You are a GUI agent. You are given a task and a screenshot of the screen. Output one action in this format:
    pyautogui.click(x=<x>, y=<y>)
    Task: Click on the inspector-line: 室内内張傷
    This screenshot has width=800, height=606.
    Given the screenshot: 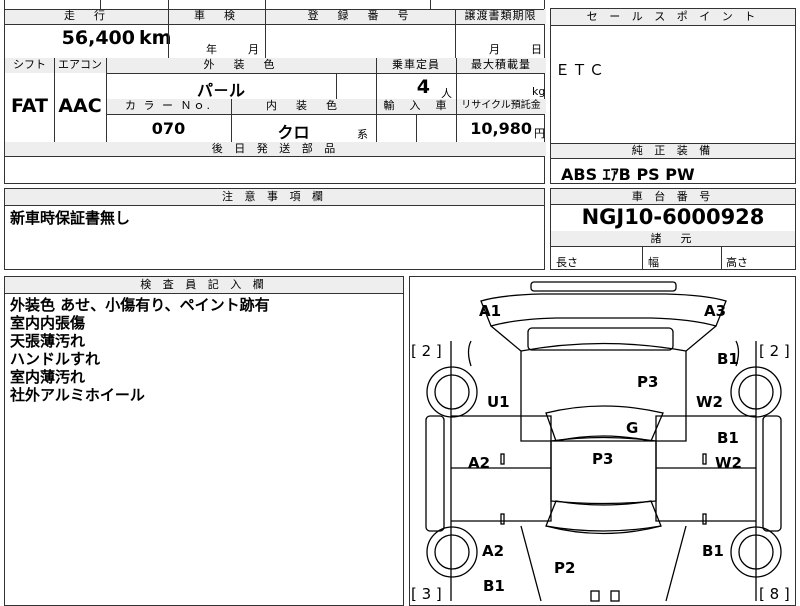 What is the action you would take?
    pyautogui.click(x=48, y=323)
    